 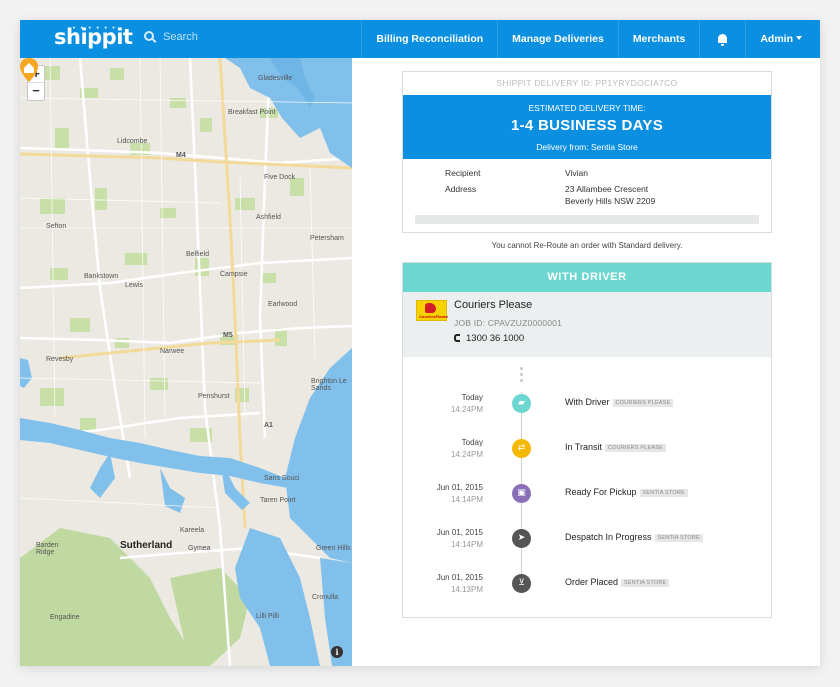 What do you see at coordinates (457, 338) in the screenshot?
I see `phone-icon` at bounding box center [457, 338].